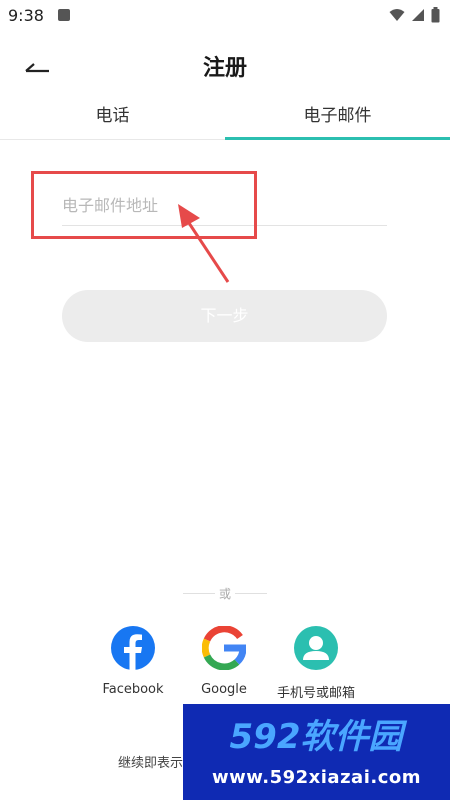 The height and width of the screenshot is (800, 450). I want to click on phone-or-email-label: 手机号或邮箱, so click(315, 693).